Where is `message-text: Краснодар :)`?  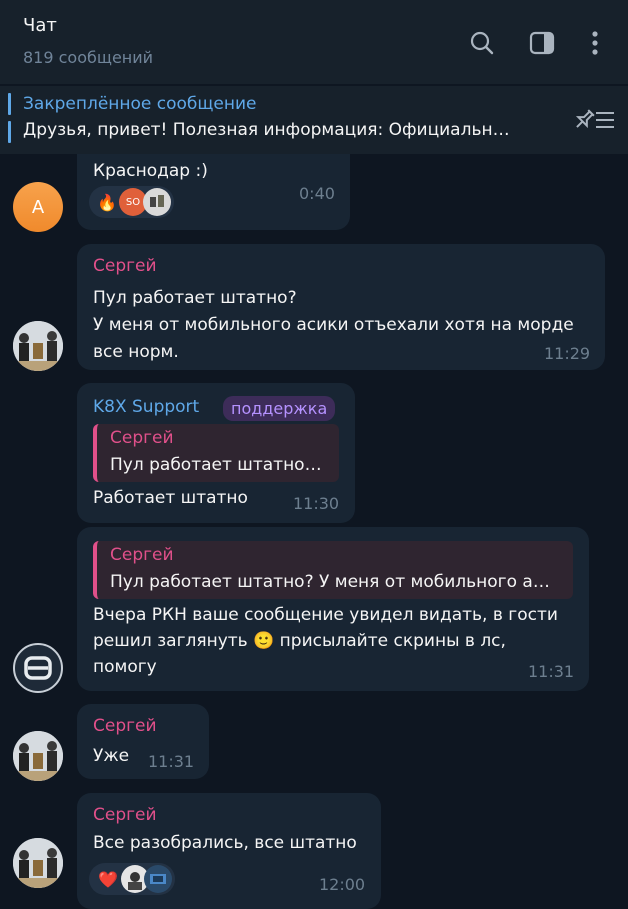 message-text: Краснодар :) is located at coordinates (150, 171).